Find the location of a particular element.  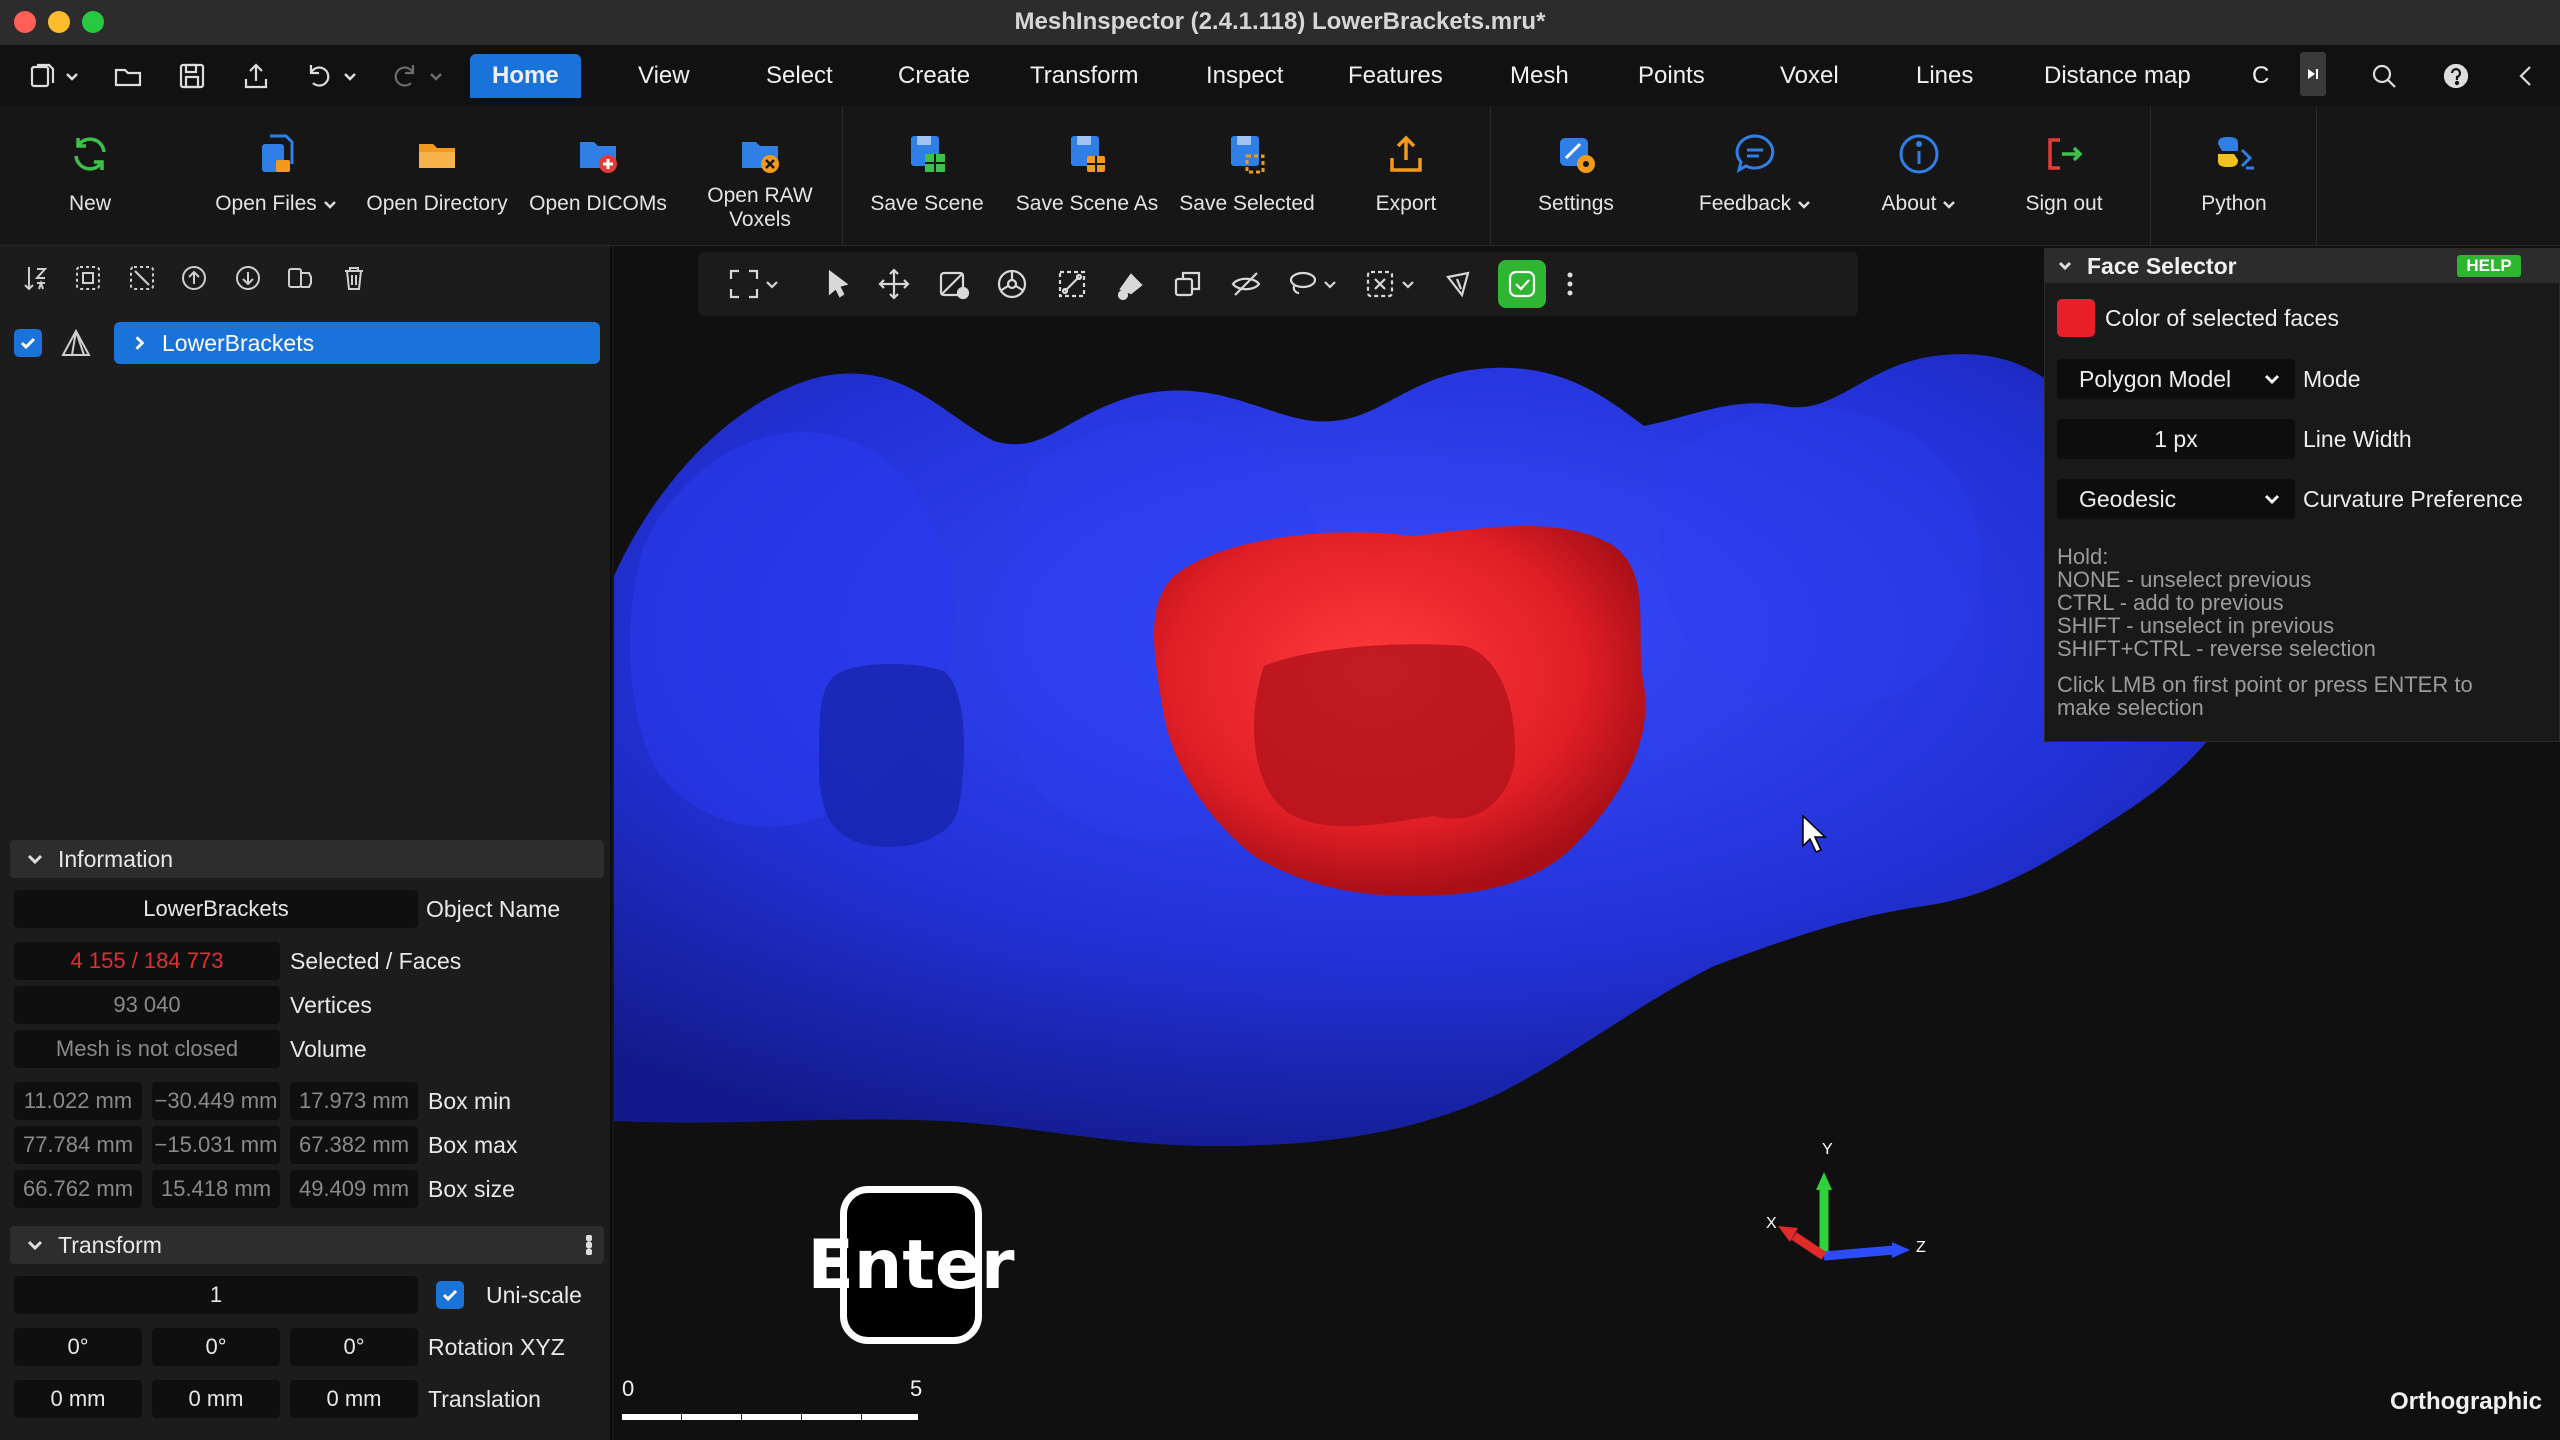

curvature-dropdown: Geodesic is located at coordinates (2176, 499).